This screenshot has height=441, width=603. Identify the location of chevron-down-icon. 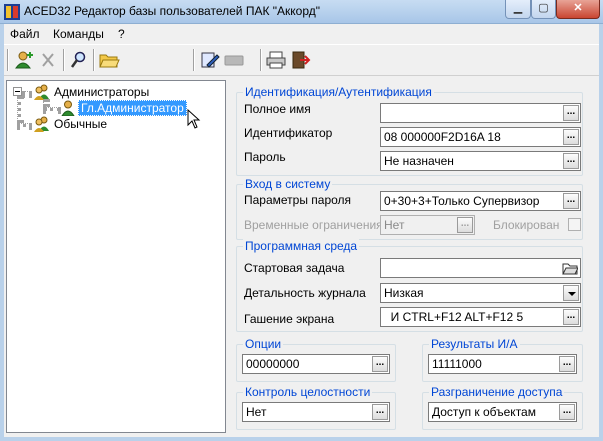
(571, 293).